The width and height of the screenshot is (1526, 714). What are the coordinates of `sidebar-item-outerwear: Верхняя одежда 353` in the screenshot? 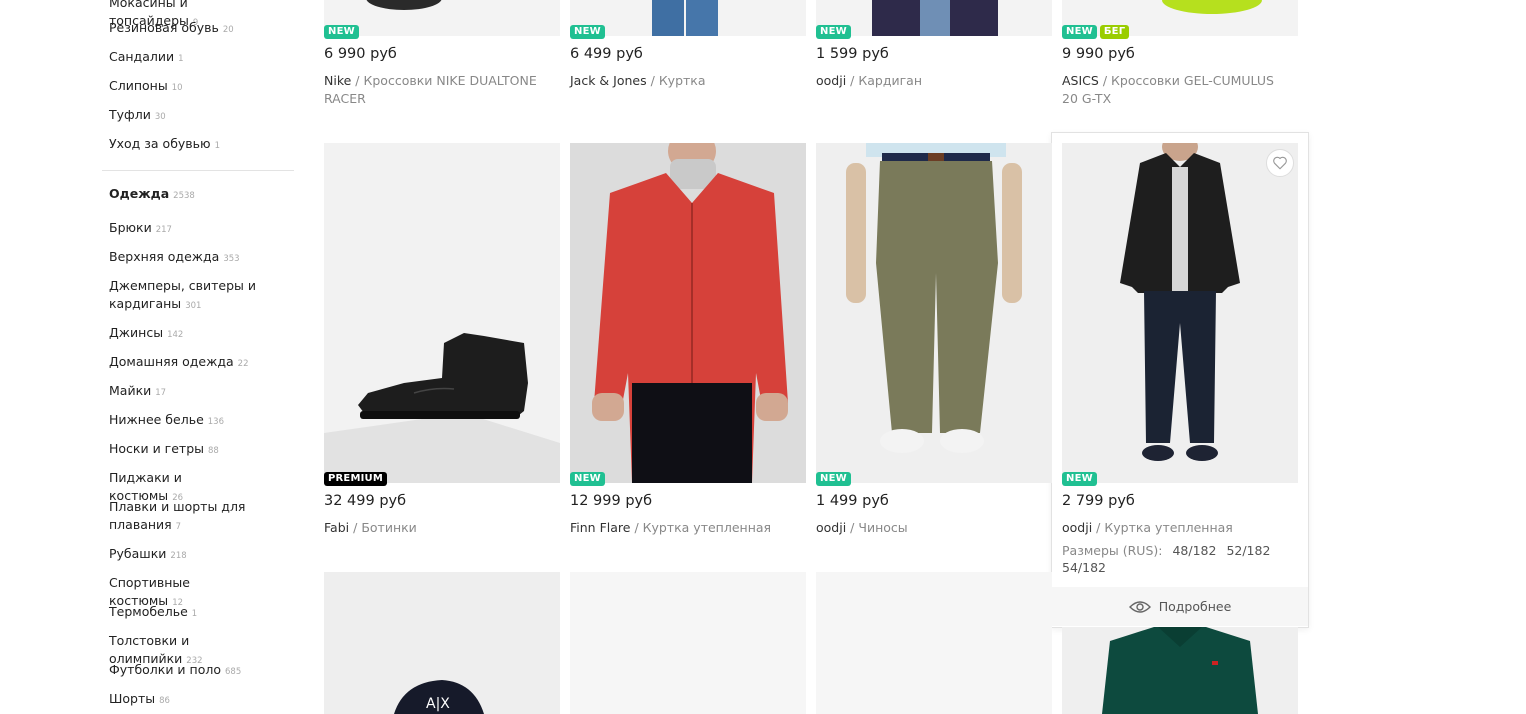 It's located at (184, 258).